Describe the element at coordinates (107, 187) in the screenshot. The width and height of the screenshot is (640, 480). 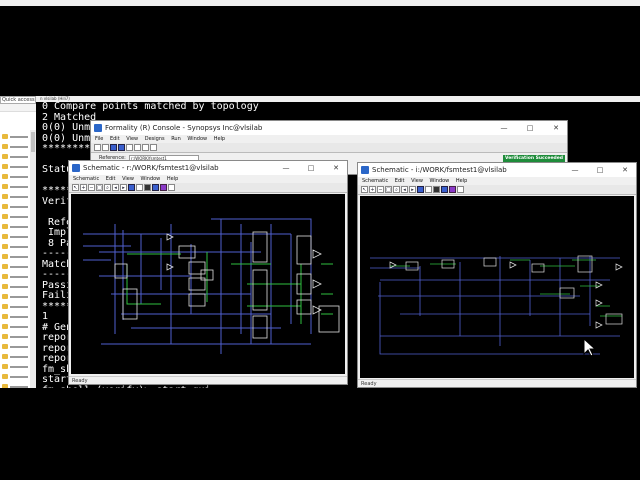
I see `zoom-area-icon: ⌕` at that location.